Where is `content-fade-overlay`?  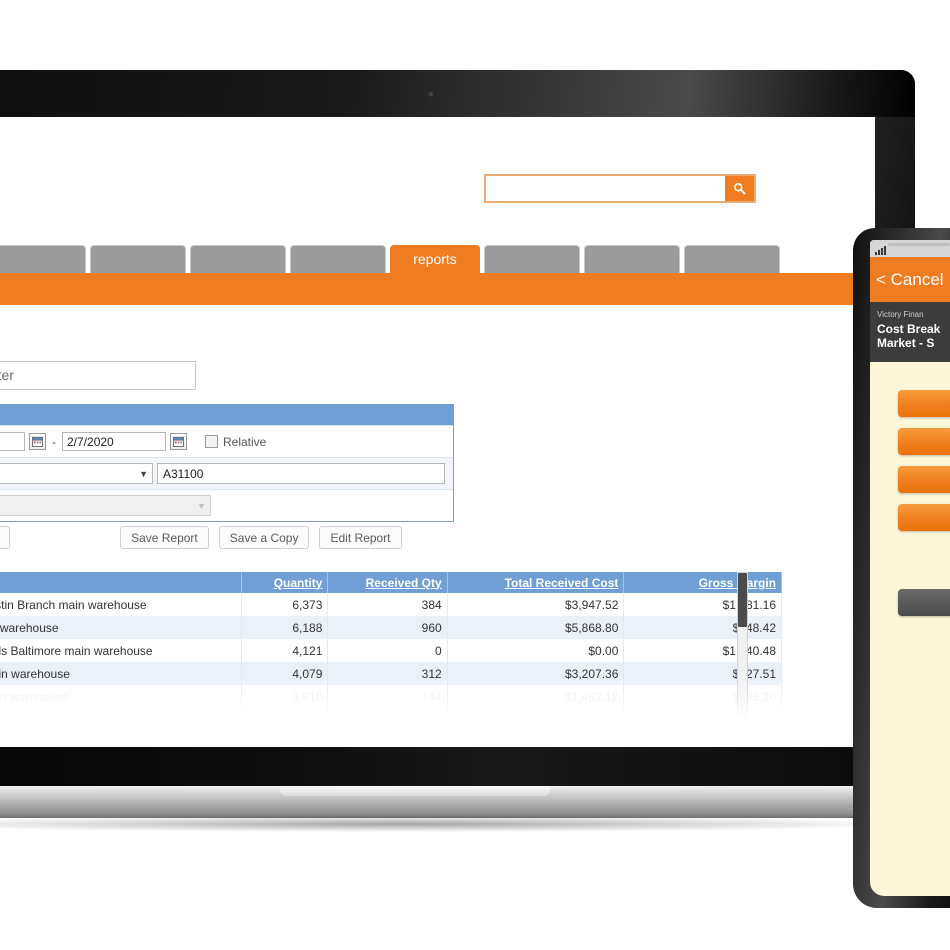
content-fade-overlay is located at coordinates (391, 712).